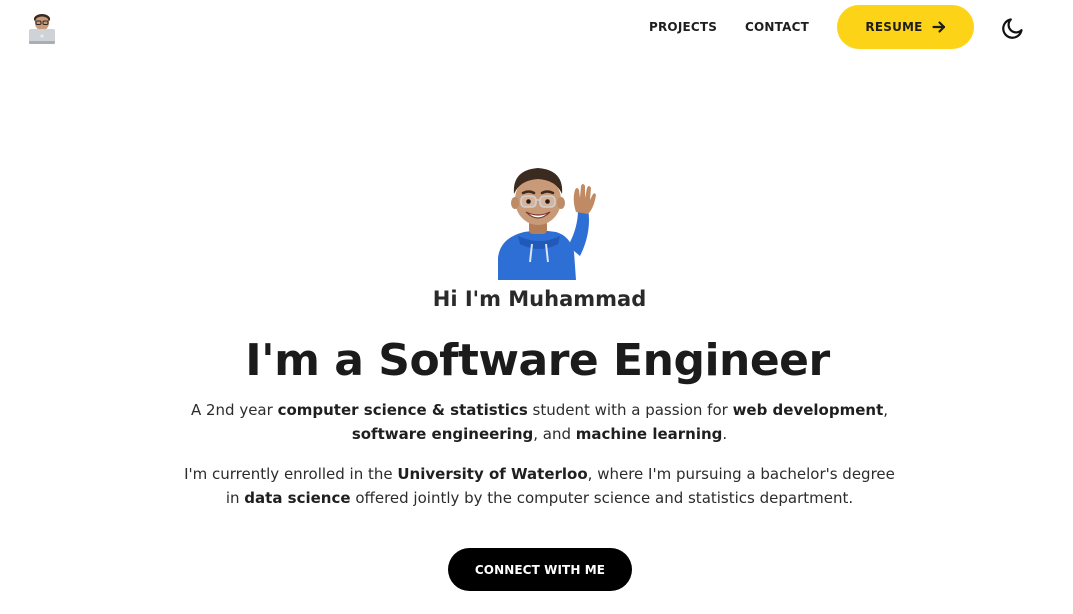 The image size is (1073, 614). What do you see at coordinates (554, 434) in the screenshot?
I see `intro-text: , and` at bounding box center [554, 434].